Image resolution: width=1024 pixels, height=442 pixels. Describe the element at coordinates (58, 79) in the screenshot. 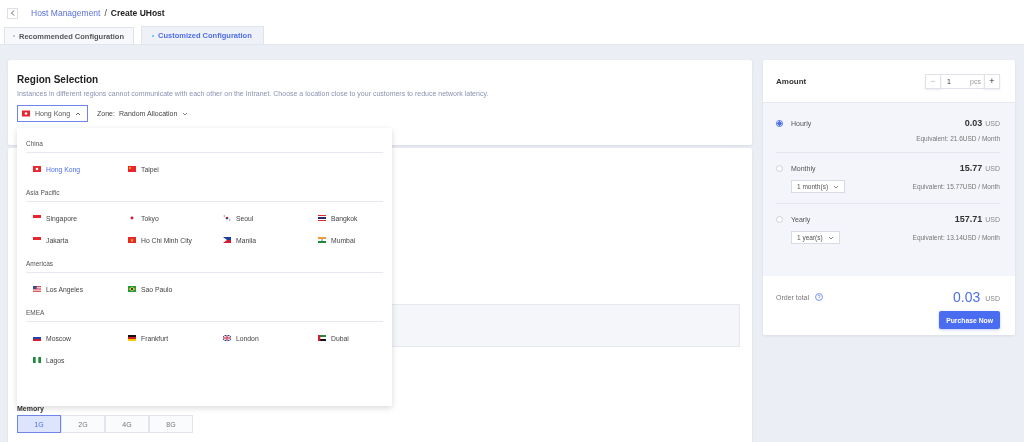

I see `section-title: Region Selection` at that location.